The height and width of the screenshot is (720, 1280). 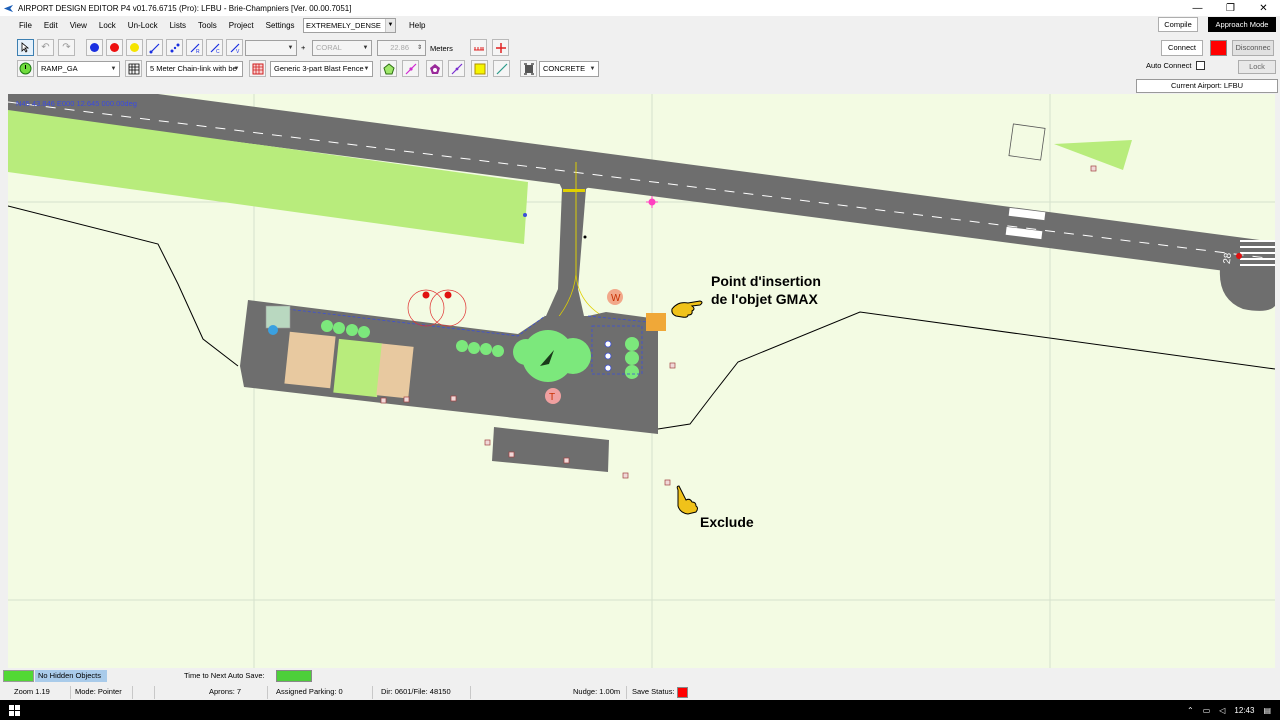 What do you see at coordinates (966, 370) in the screenshot?
I see `airport-boundary-east` at bounding box center [966, 370].